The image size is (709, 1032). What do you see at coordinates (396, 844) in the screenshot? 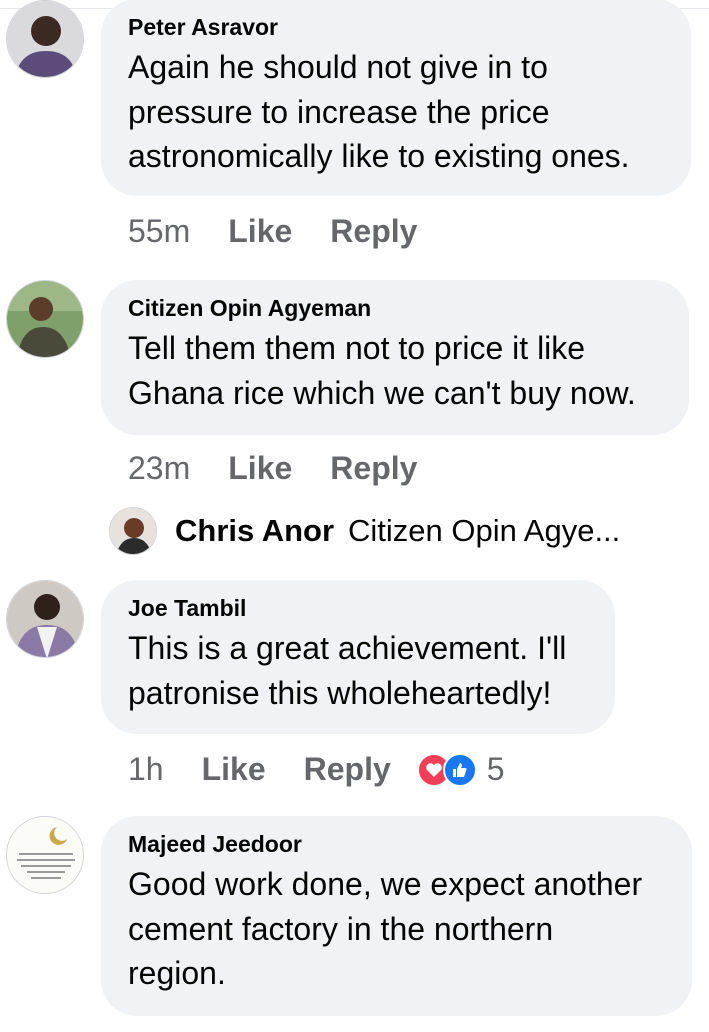
I see `comment-author: Majeed Jeedoor` at bounding box center [396, 844].